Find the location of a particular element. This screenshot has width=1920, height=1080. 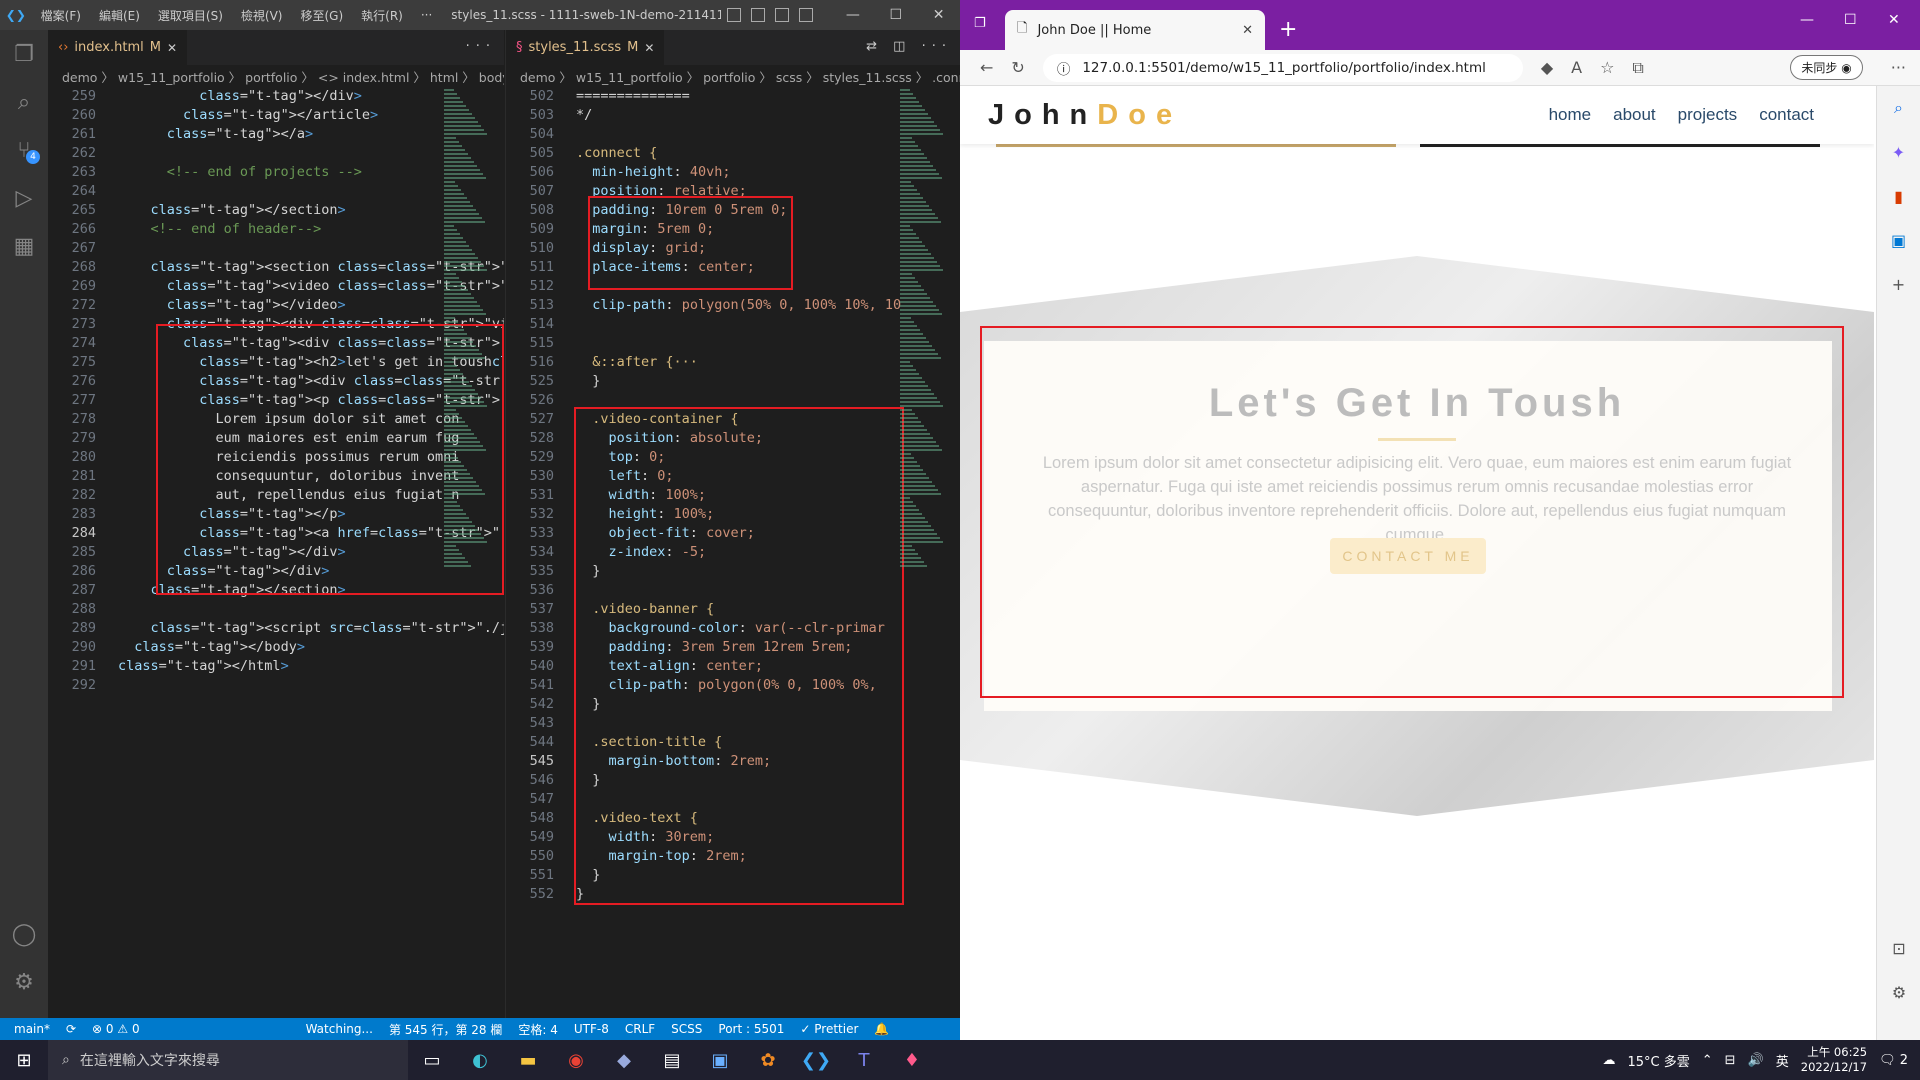

code-line: 502 ============== is located at coordinates (733, 96).